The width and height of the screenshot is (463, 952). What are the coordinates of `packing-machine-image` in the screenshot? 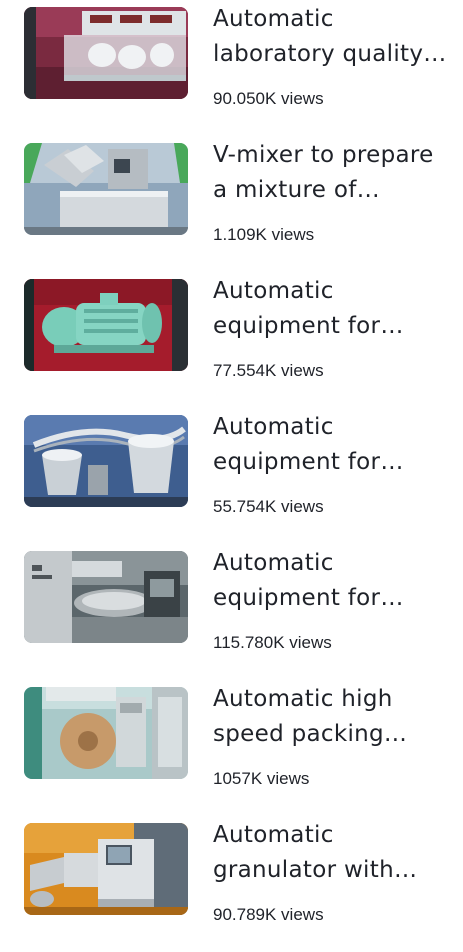 It's located at (106, 733).